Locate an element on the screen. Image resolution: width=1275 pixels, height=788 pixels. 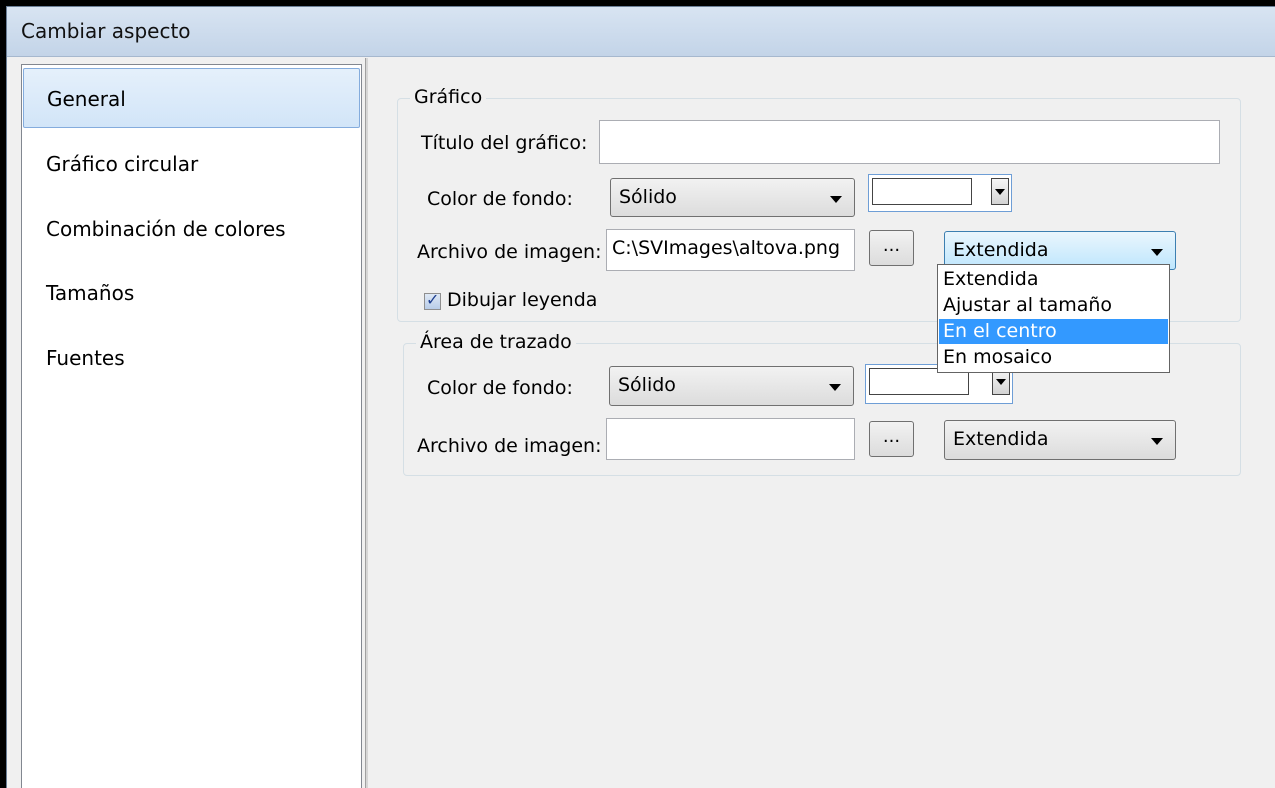
sidebar-item-label: Fuentes is located at coordinates (85, 358).